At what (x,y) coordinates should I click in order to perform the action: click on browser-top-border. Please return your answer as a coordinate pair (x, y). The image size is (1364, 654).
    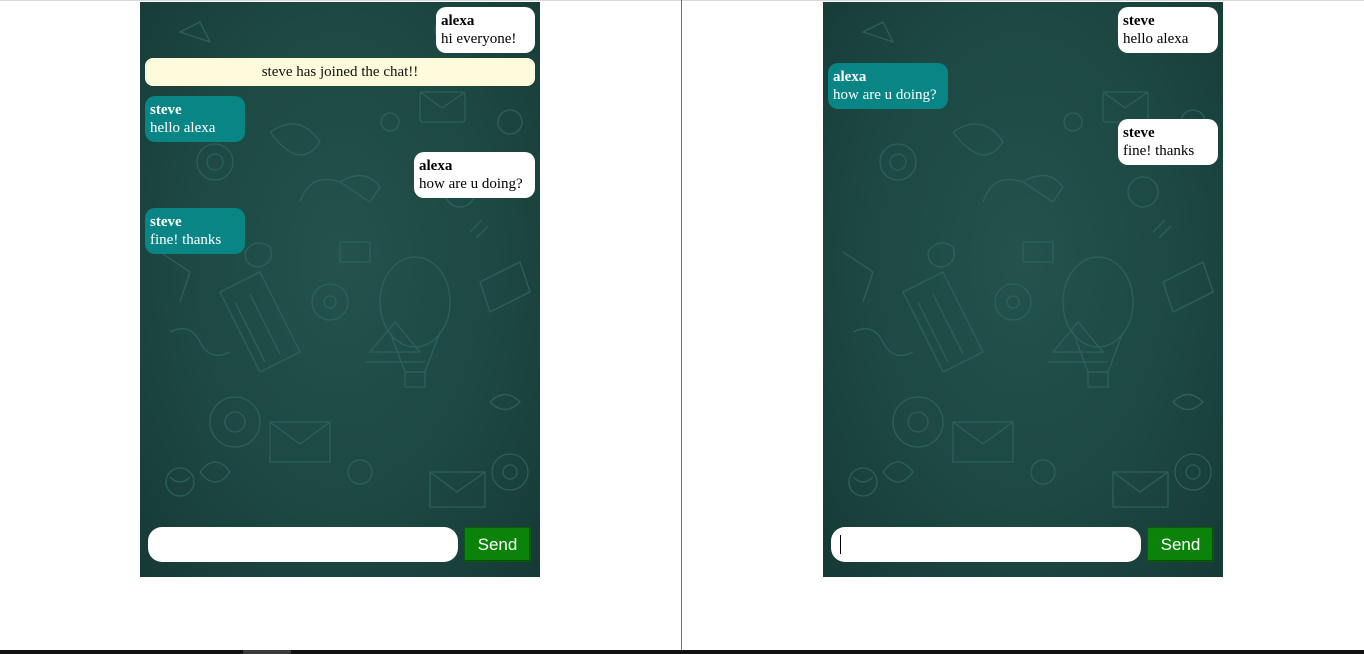
    Looking at the image, I should click on (682, 0).